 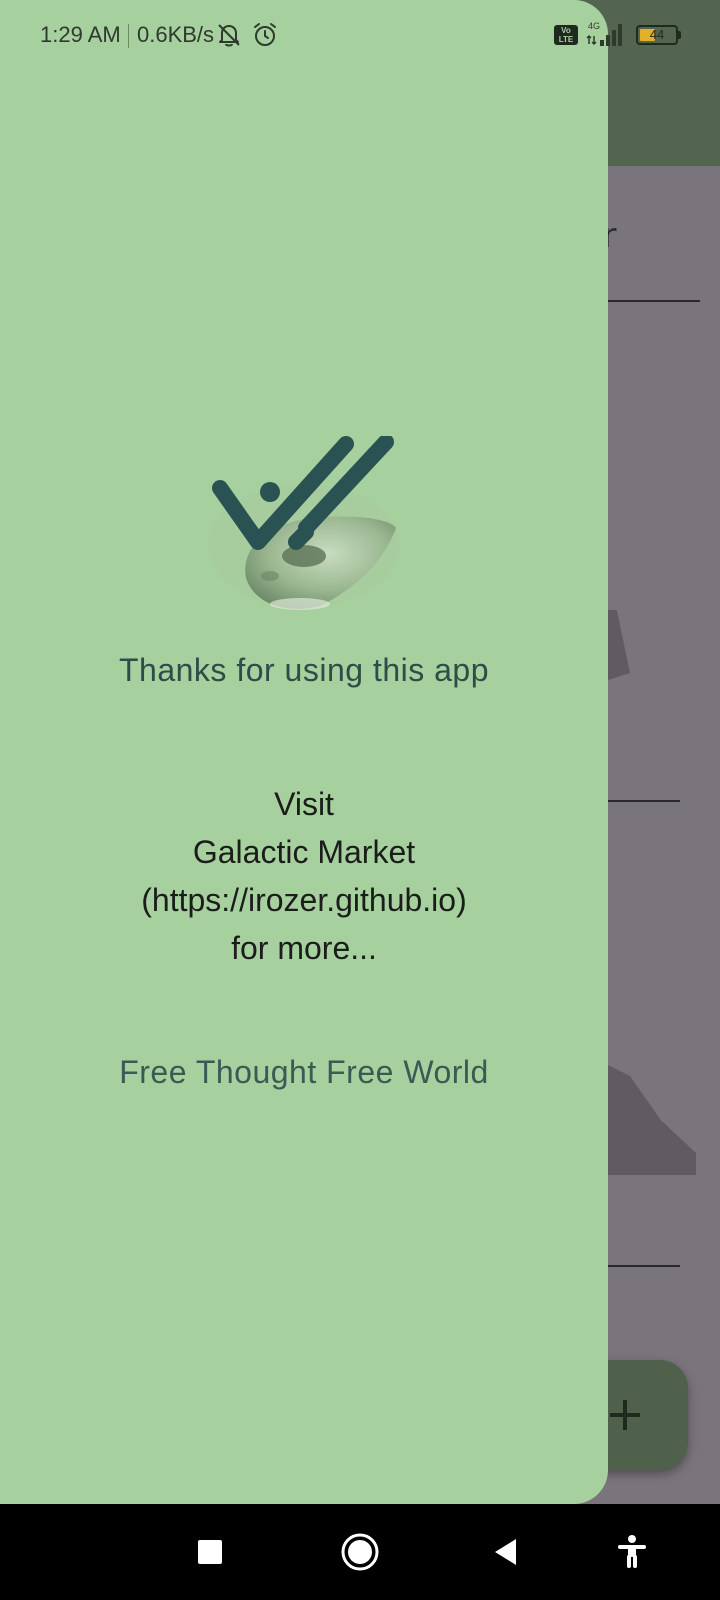 What do you see at coordinates (566, 35) in the screenshot?
I see `volte-icon: Vo LTE` at bounding box center [566, 35].